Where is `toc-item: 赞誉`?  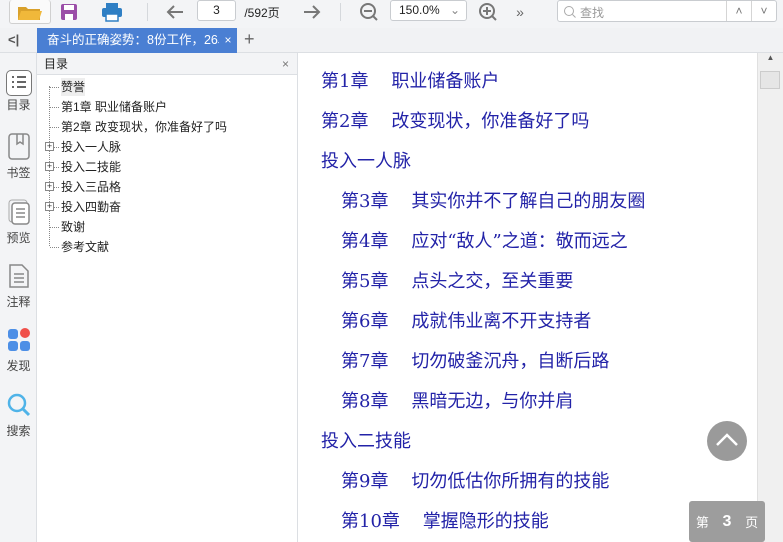
toc-item: 赞誉 is located at coordinates (73, 87).